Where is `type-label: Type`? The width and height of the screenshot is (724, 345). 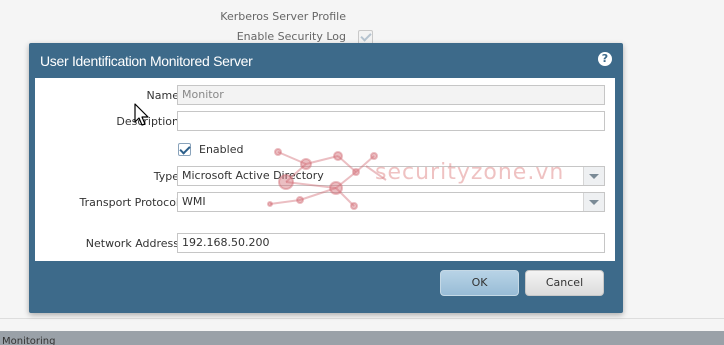 type-label: Type is located at coordinates (166, 176).